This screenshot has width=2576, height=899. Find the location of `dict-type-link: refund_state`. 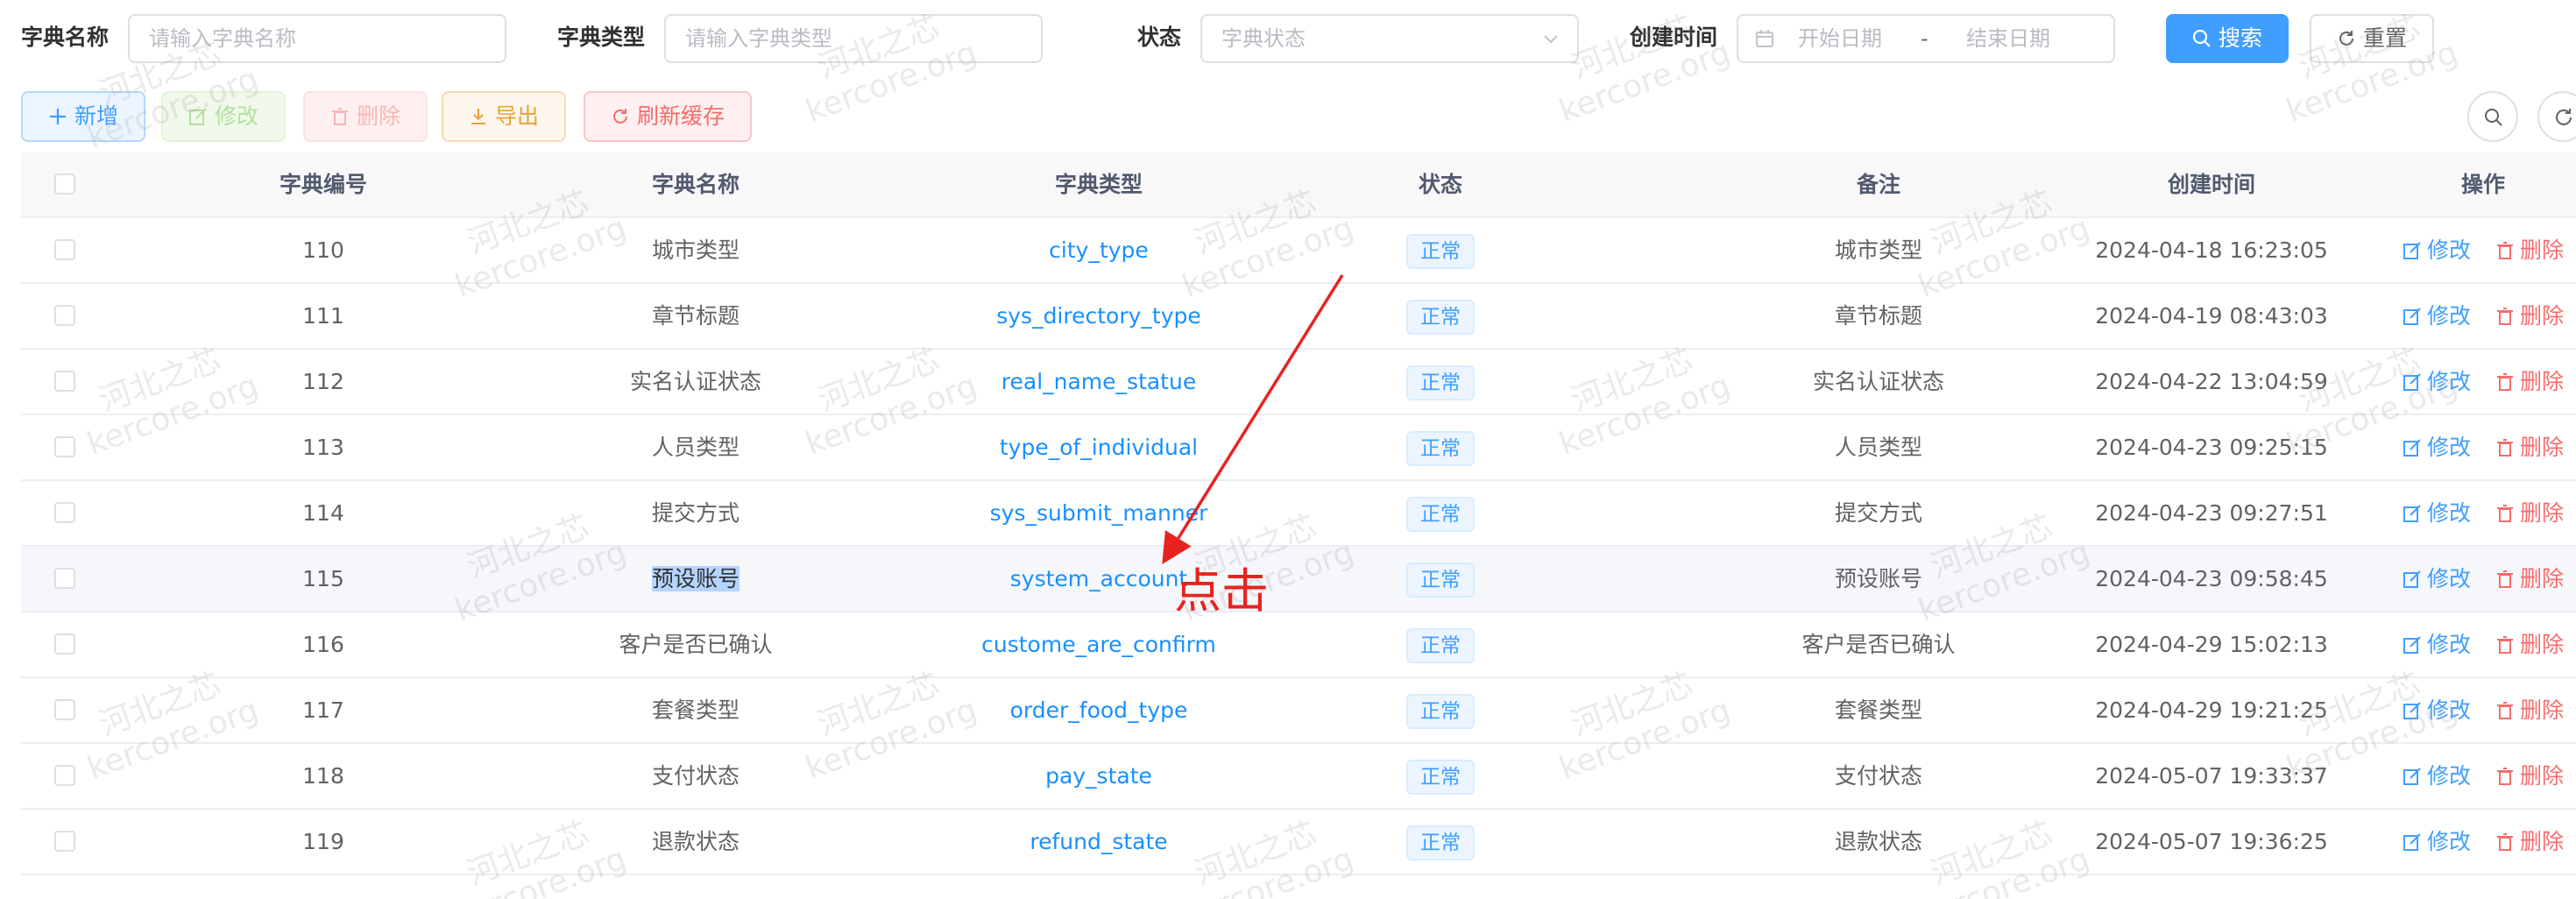

dict-type-link: refund_state is located at coordinates (1098, 842).